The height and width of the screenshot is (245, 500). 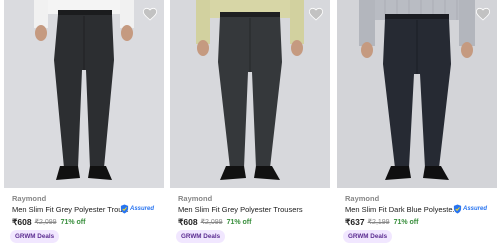 What do you see at coordinates (355, 221) in the screenshot?
I see `product-price: ₹637` at bounding box center [355, 221].